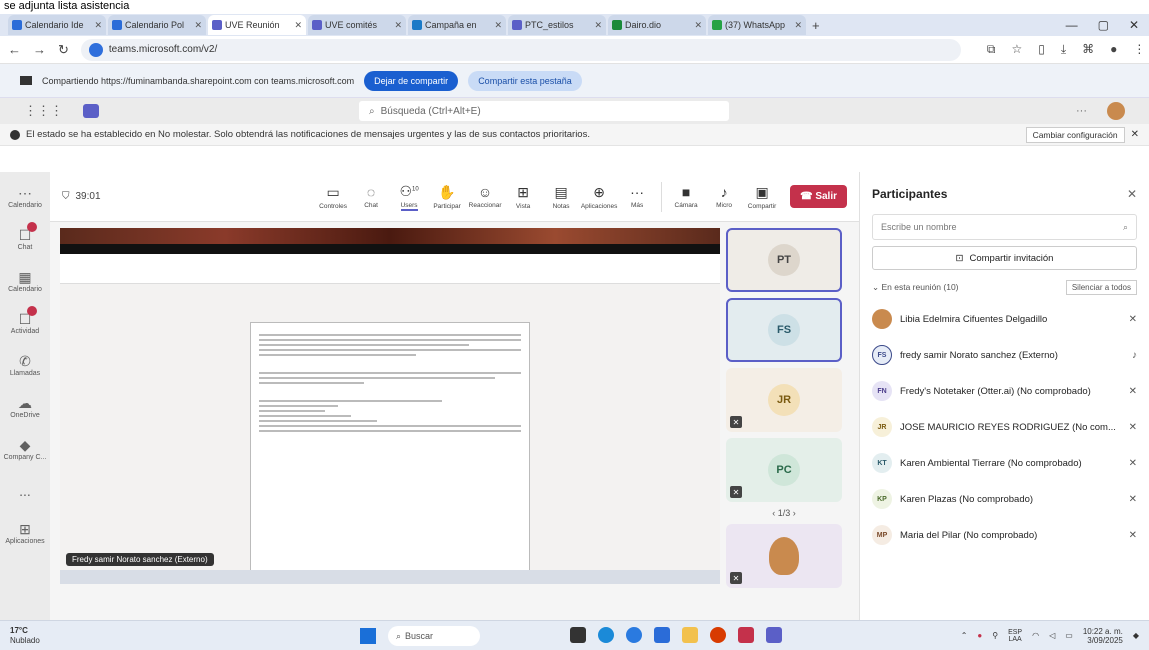 The width and height of the screenshot is (1149, 650). I want to click on tile-pager: ‹ 1/3 ›, so click(784, 513).